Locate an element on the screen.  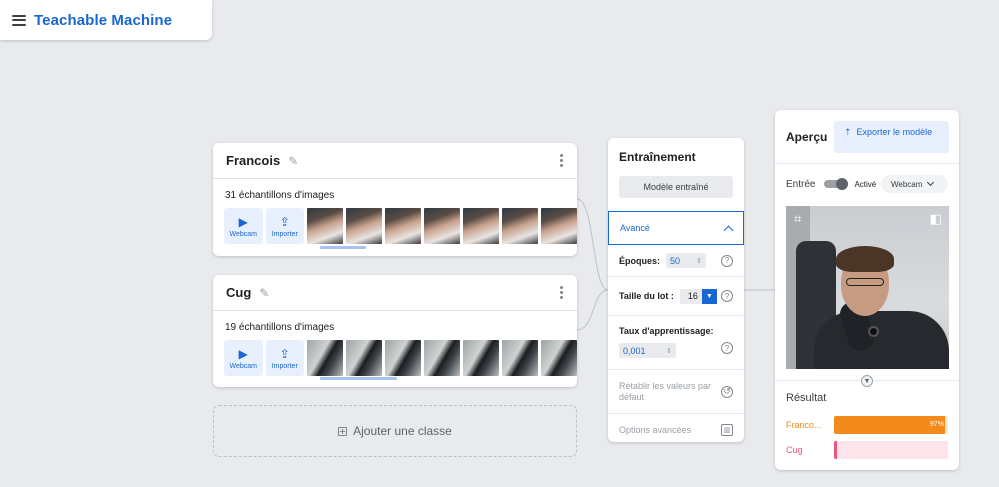
webcam-feed: ⌗ ◧ is located at coordinates (867, 287).